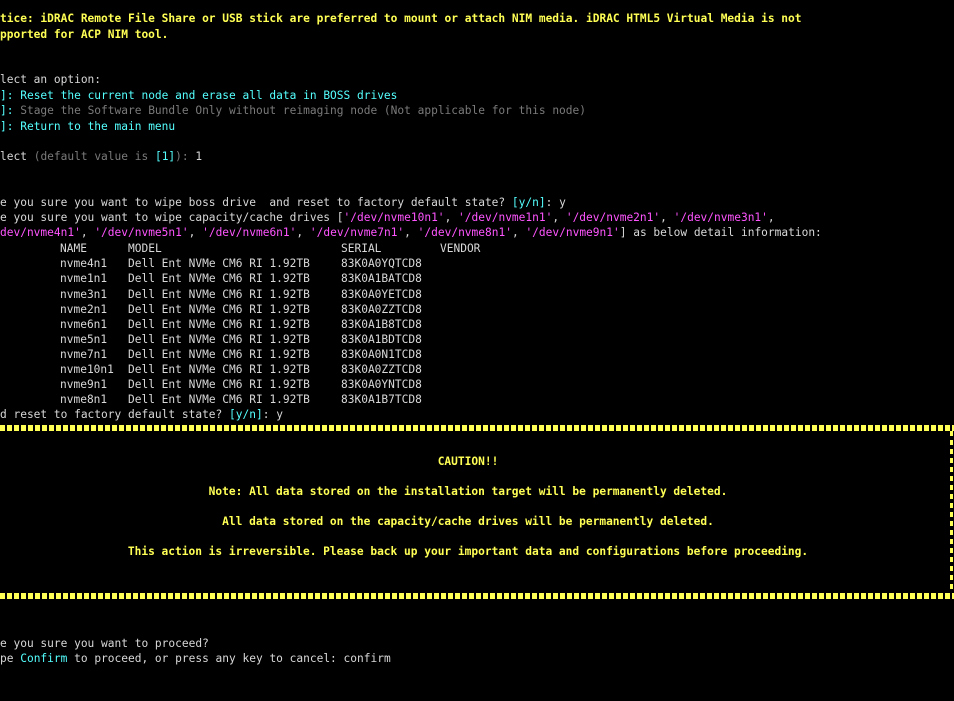 This screenshot has width=954, height=701. Describe the element at coordinates (381, 399) in the screenshot. I see `drive-serial: 83K0A1B7TCD8` at that location.